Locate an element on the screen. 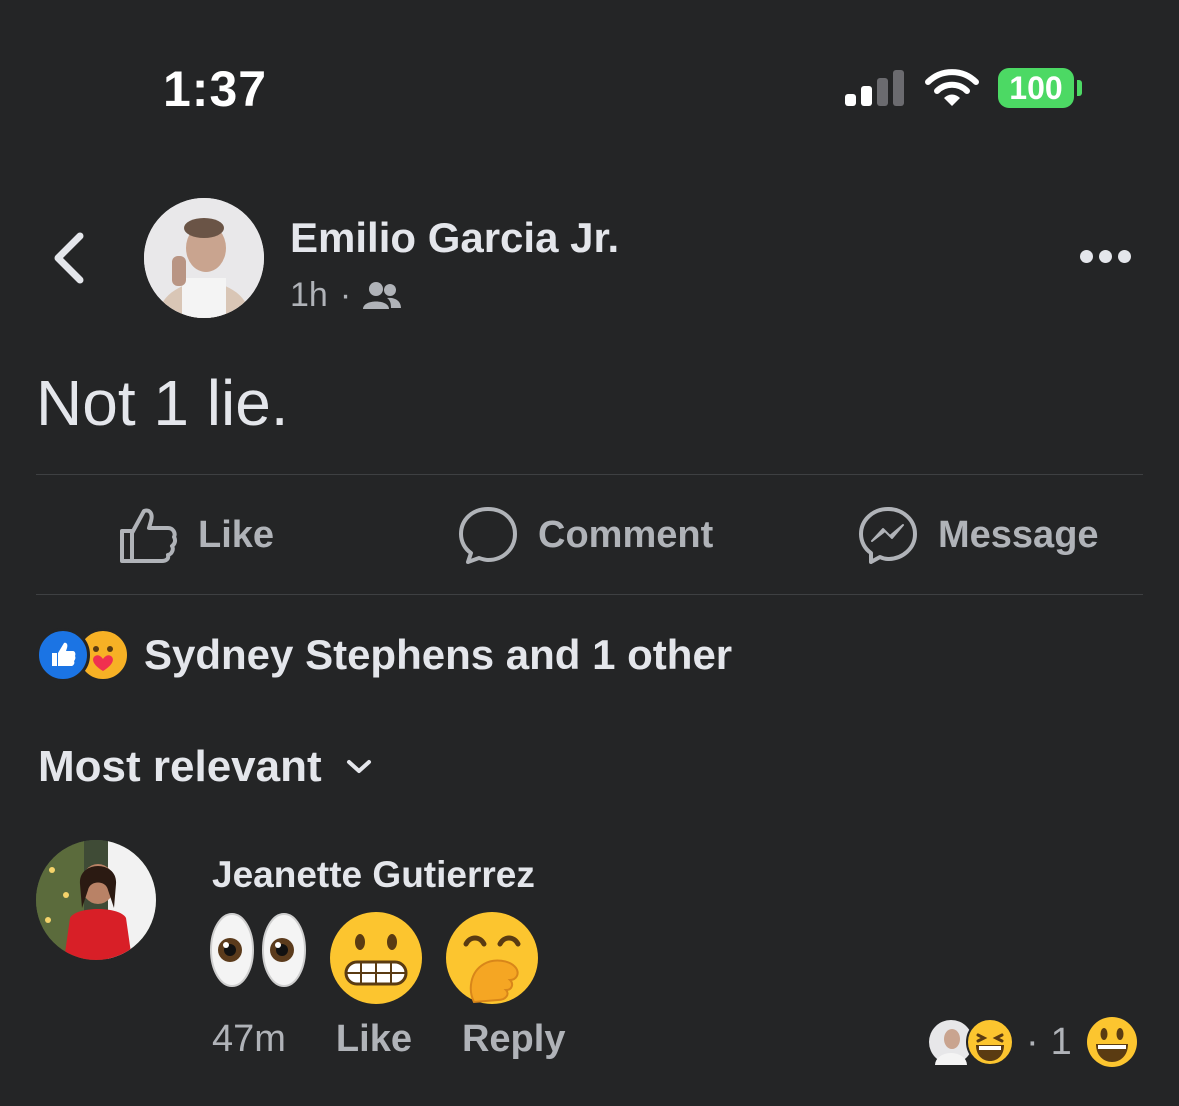 Image resolution: width=1179 pixels, height=1106 pixels. grinning-squinting-emoji is located at coordinates (1111, 1042).